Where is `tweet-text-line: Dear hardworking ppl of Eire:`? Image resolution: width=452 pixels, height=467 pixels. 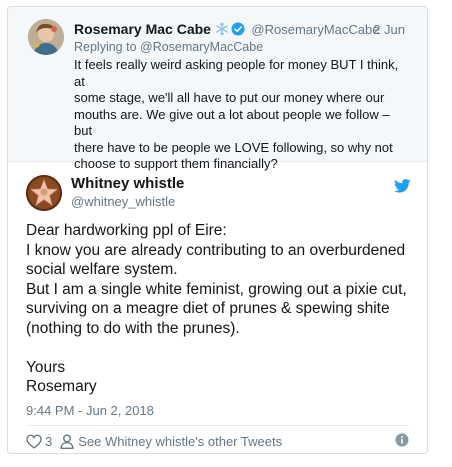
tweet-text-line: Dear hardworking ppl of Eire: is located at coordinates (126, 230).